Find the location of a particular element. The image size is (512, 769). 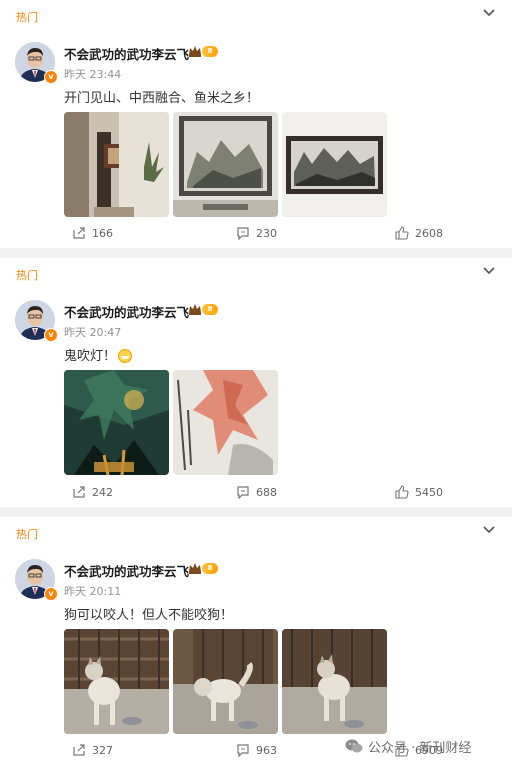

like-button: 2608 is located at coordinates (419, 233).